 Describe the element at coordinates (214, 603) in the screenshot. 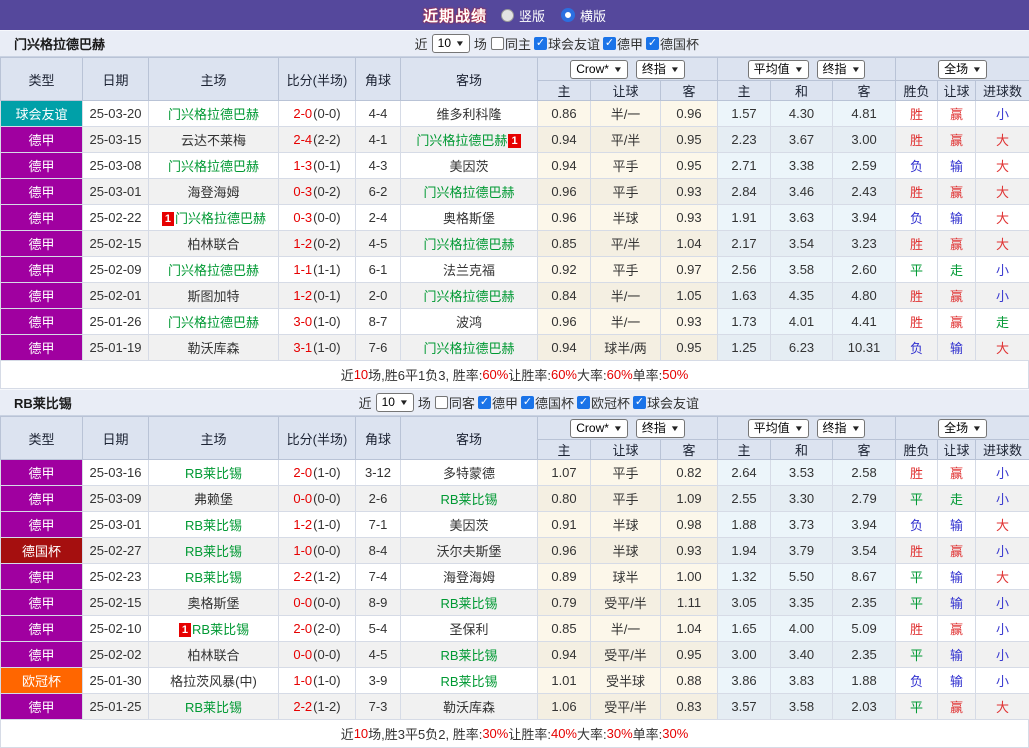

I see `home-team: 奥格斯堡` at that location.